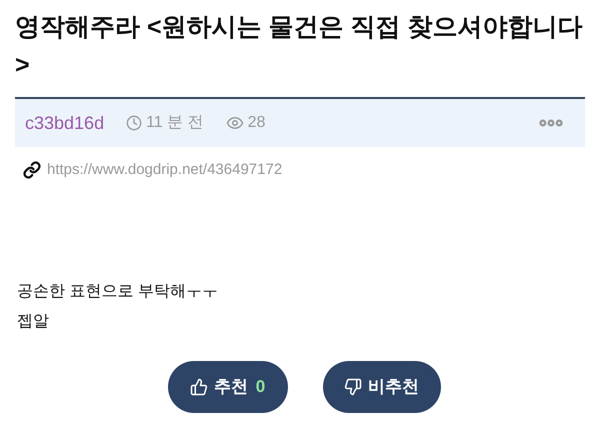 This screenshot has width=600, height=435. What do you see at coordinates (32, 170) in the screenshot?
I see `link-icon` at bounding box center [32, 170].